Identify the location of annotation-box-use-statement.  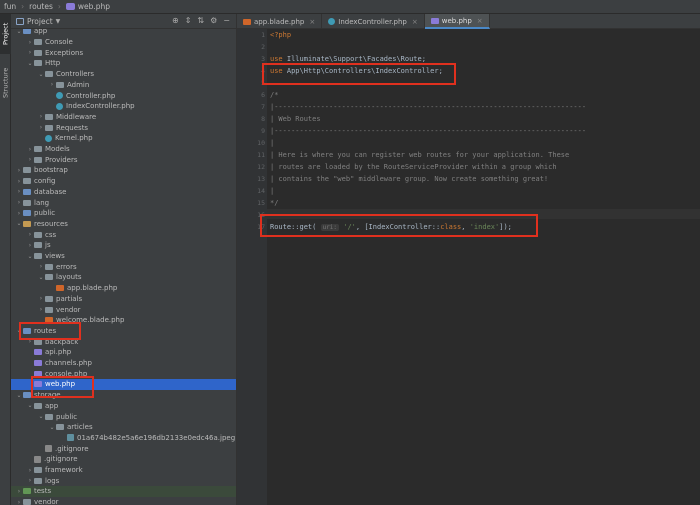
(359, 74).